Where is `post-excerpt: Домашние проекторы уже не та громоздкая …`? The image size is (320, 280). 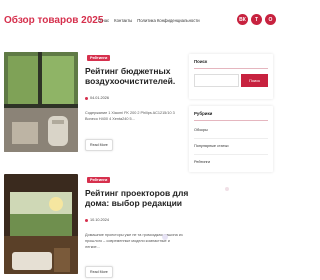 post-excerpt: Домашние проекторы уже не та громоздкая … is located at coordinates (134, 241).